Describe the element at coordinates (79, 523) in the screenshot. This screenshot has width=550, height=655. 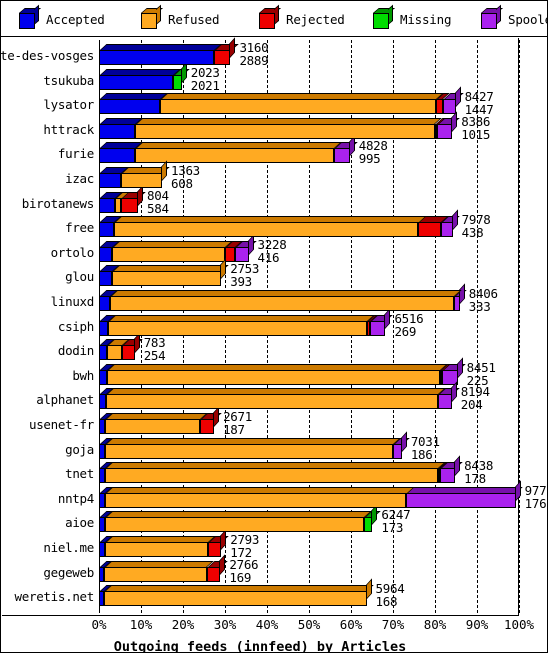
I see `y-axis-label-aioe: aioe` at that location.